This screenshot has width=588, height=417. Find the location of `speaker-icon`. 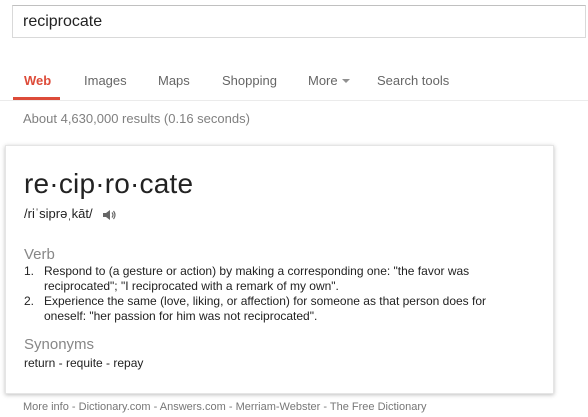

speaker-icon is located at coordinates (109, 216).